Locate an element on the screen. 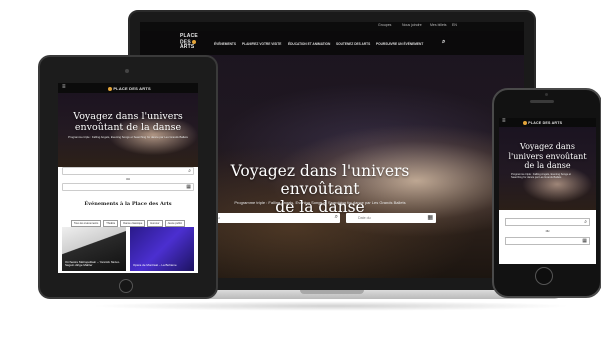 The image size is (601, 350). search-connector: ou is located at coordinates (128, 179).